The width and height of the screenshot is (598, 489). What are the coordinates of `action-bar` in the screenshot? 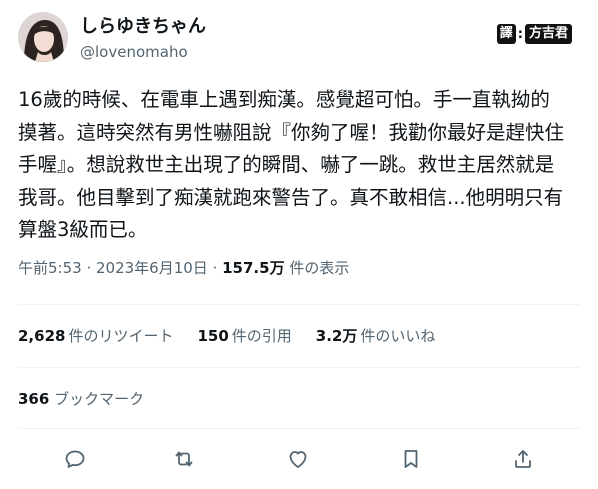 It's located at (300, 459).